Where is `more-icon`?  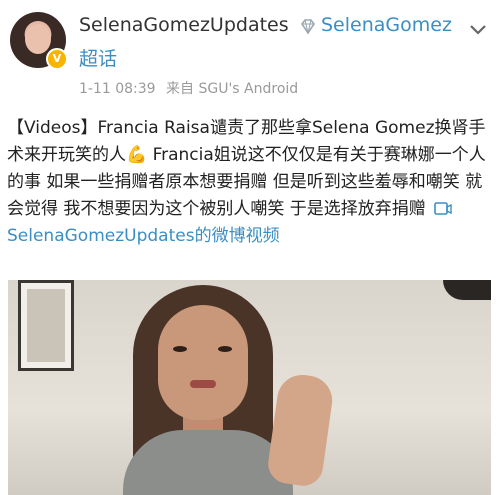
more-icon is located at coordinates (478, 29).